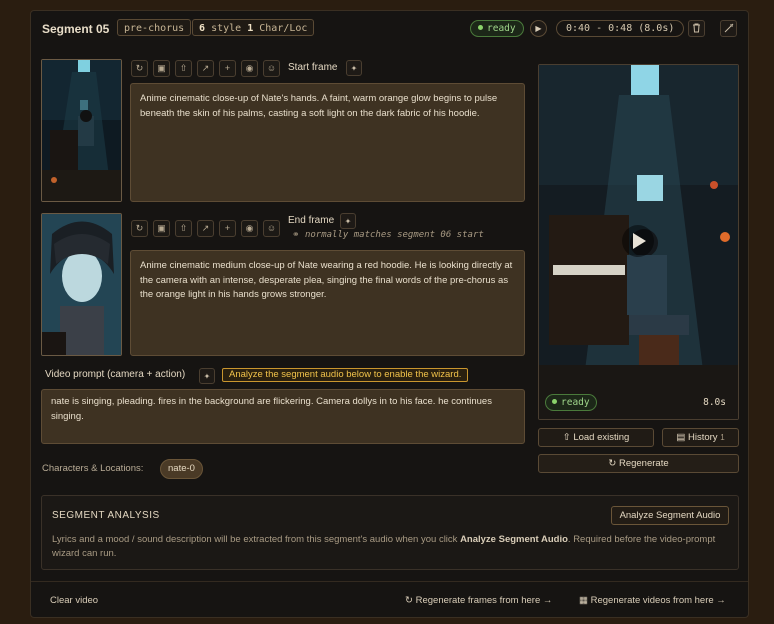 The width and height of the screenshot is (774, 624). I want to click on end-frame-toolbar: ↻ ▣ ⇧ ↗ + ◉ ☺, so click(205, 228).